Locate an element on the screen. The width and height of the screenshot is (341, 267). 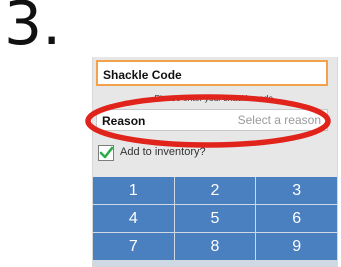
reason-select: Reason Select a reason is located at coordinates (212, 120).